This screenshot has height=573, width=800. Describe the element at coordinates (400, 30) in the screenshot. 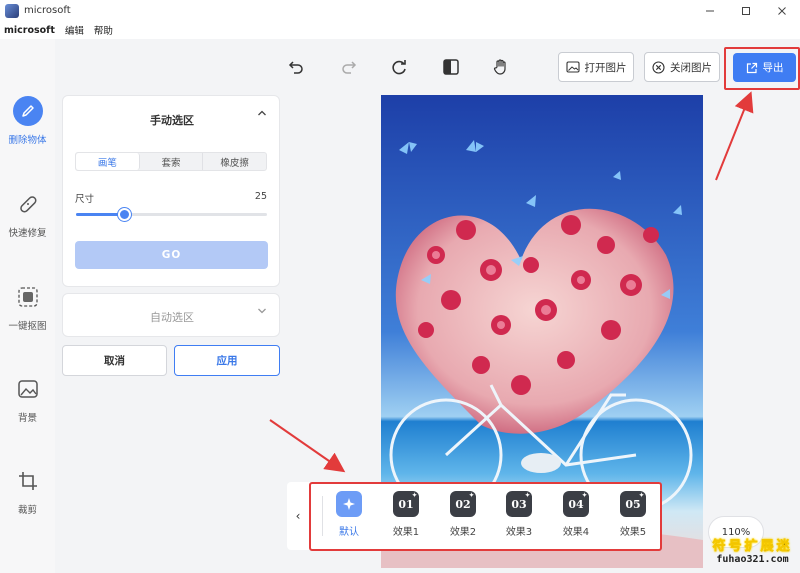

I see `menu-bar: microsoft 编辑 帮助` at that location.